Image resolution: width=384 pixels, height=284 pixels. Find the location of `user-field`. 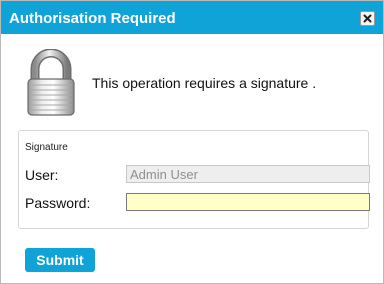

user-field is located at coordinates (248, 174).